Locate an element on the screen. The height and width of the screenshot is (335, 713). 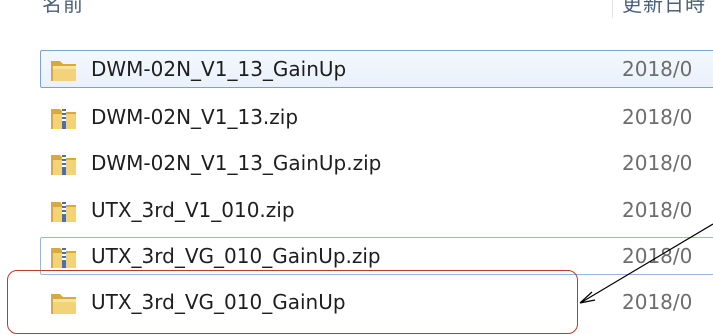
column-header-name: 名前 is located at coordinates (63, 8).